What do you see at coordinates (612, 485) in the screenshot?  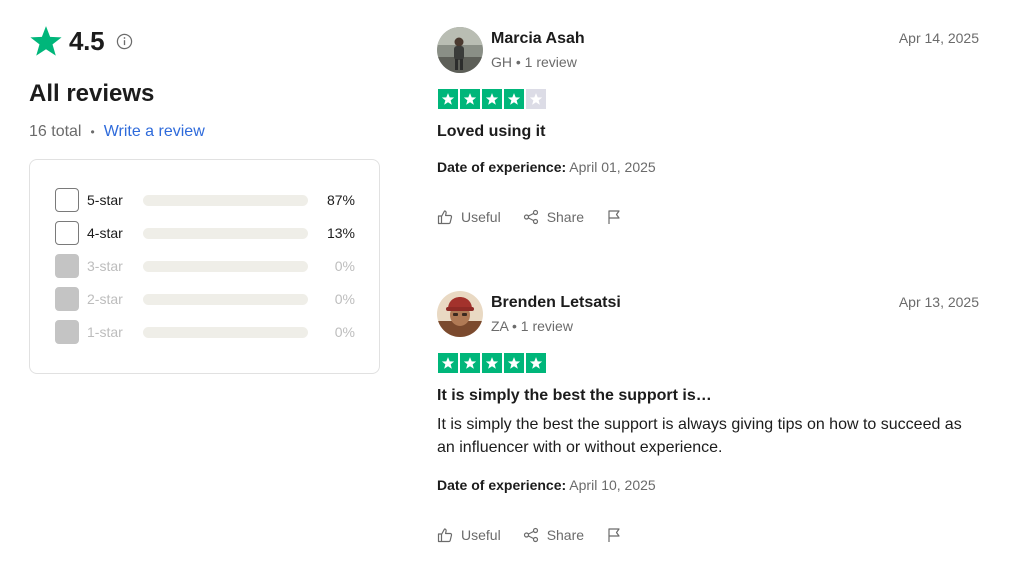 I see `doe-value: April 10, 2025` at bounding box center [612, 485].